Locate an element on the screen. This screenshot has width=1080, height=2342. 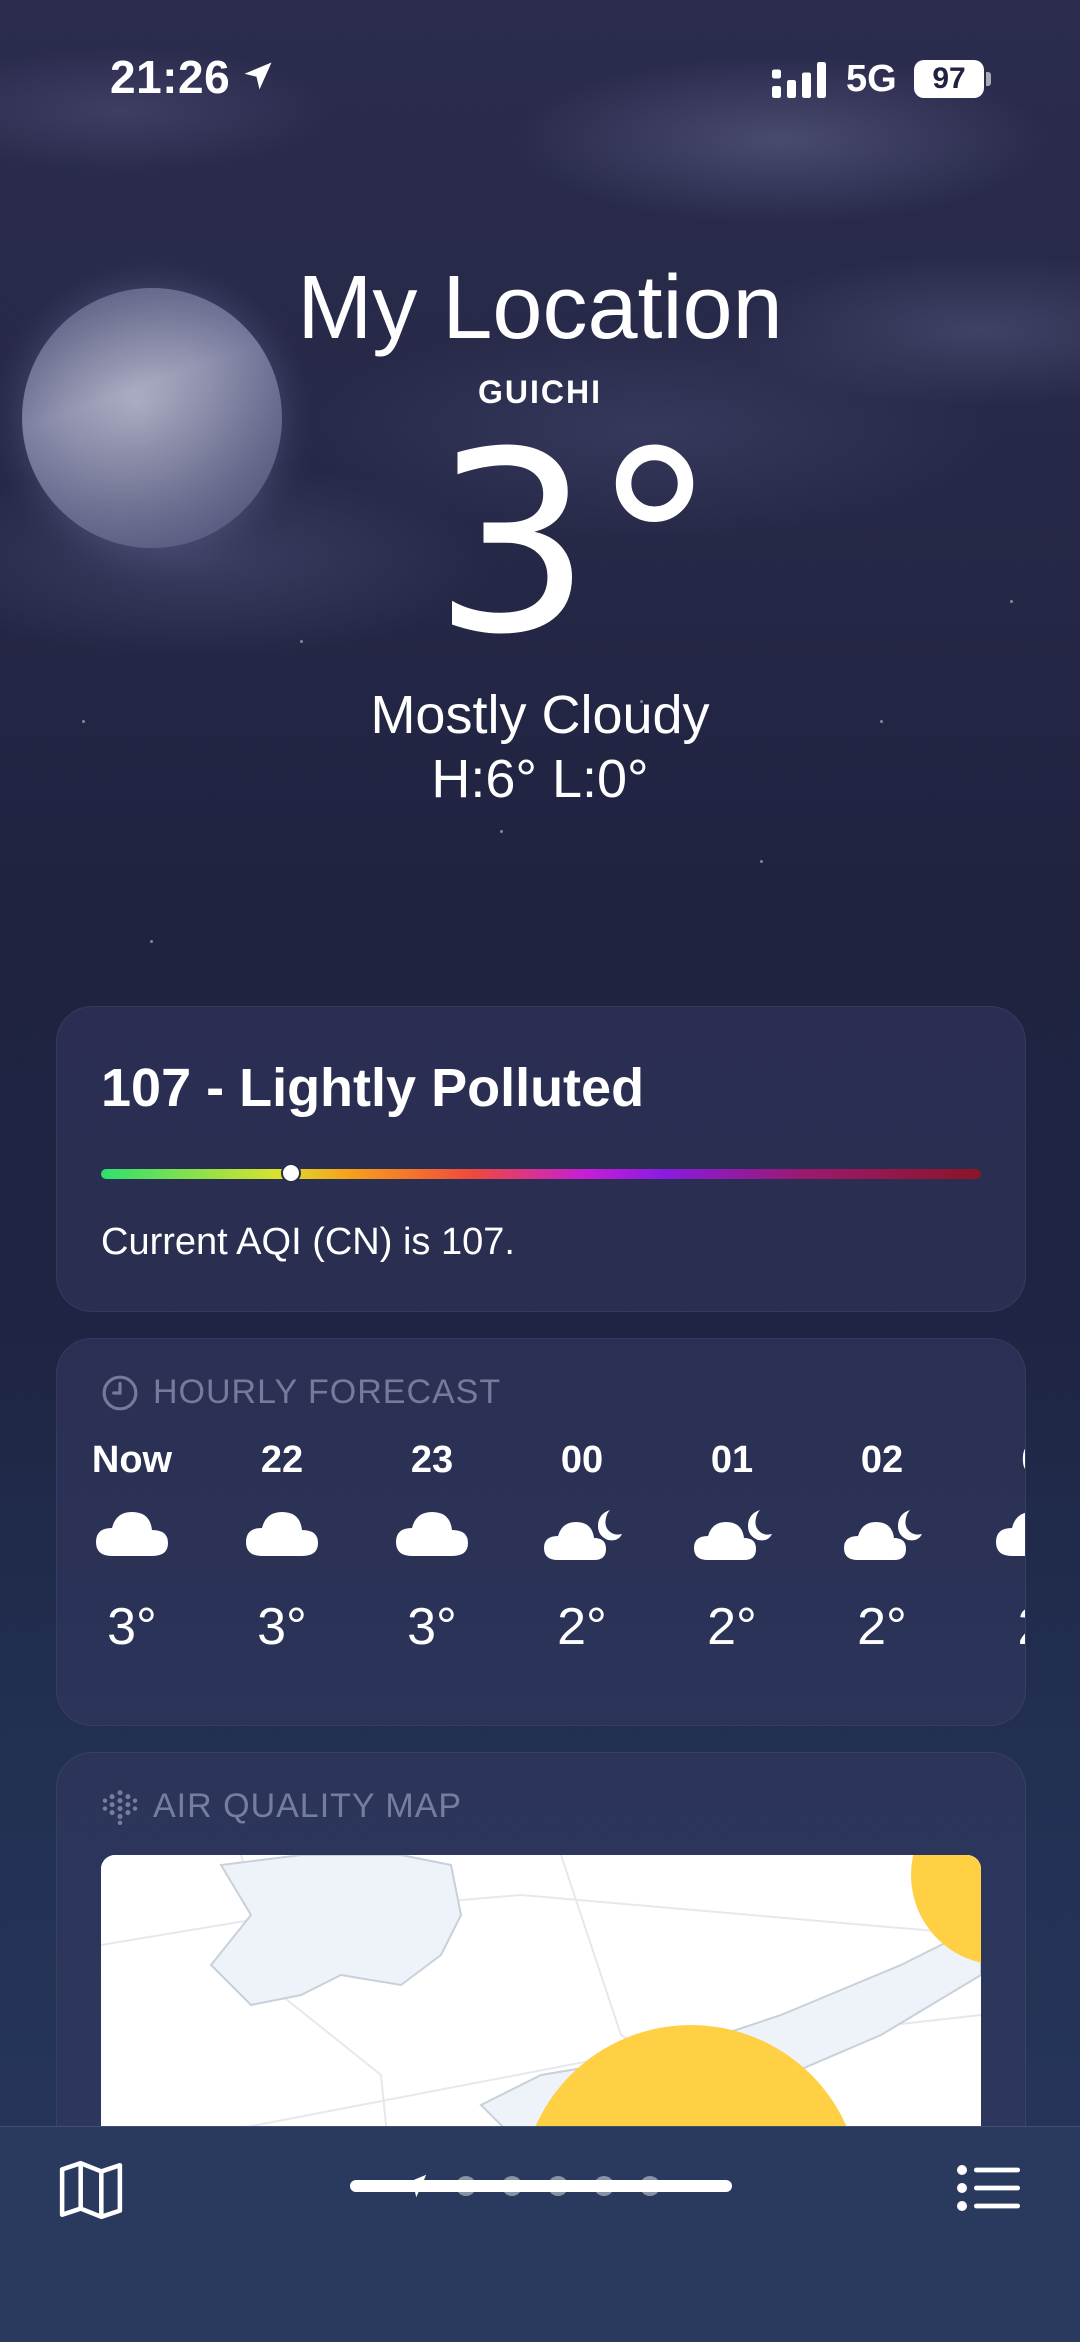
air-quality-map-header: AIR QUALITY MAP is located at coordinates (281, 1806).